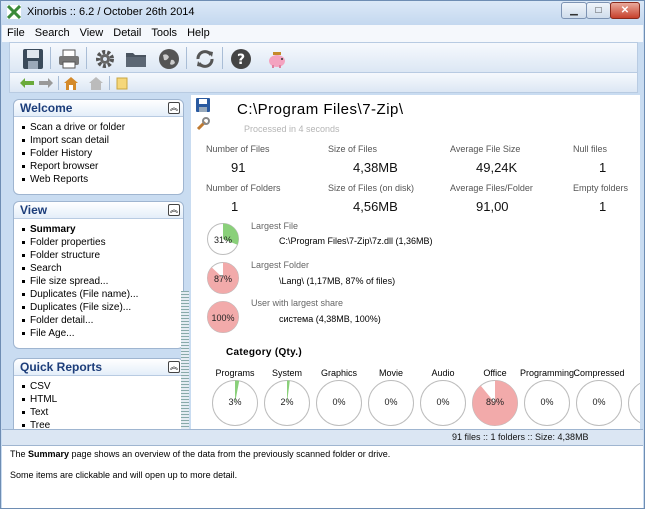  I want to click on welcome-item-web-reports: Web Reports, so click(102, 179).